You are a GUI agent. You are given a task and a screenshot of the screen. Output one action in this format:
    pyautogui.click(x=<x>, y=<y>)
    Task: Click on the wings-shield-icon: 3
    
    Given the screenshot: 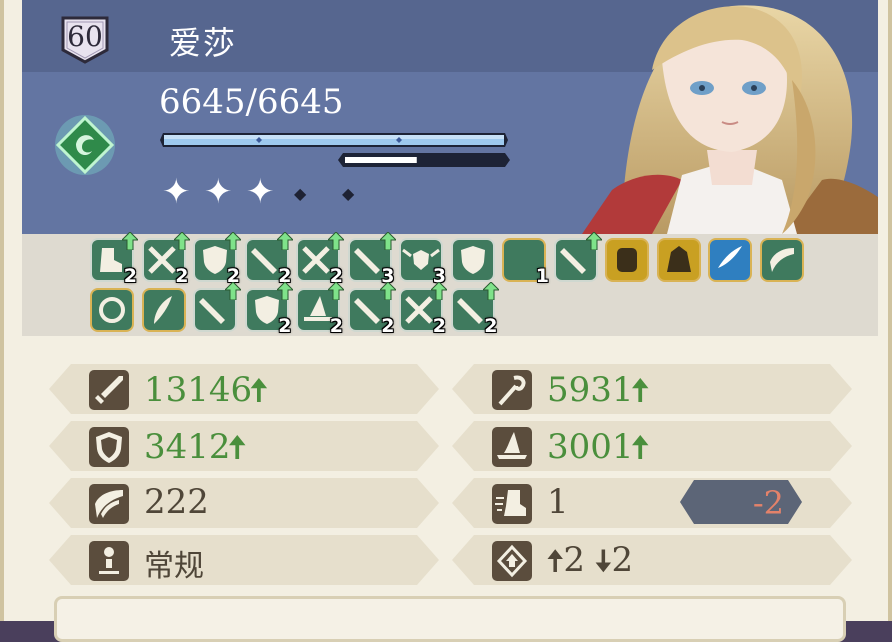 What is the action you would take?
    pyautogui.click(x=422, y=262)
    